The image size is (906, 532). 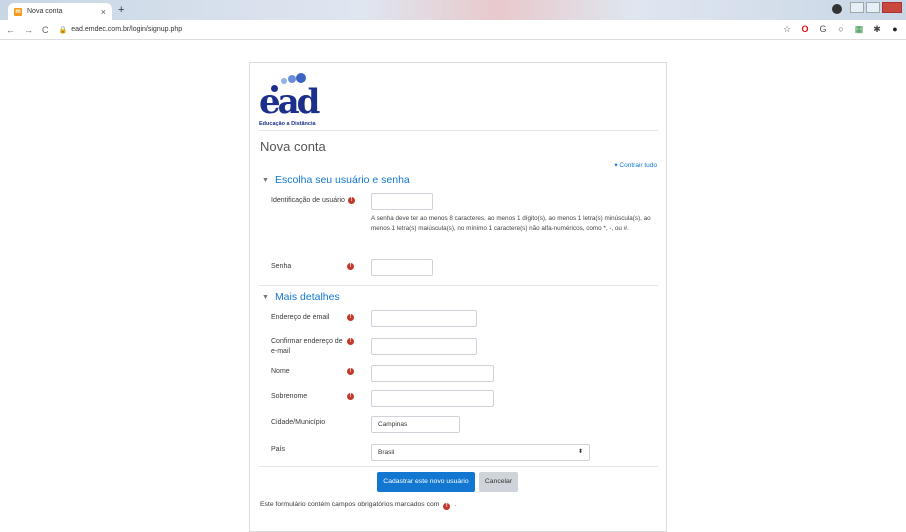 What do you see at coordinates (18, 11) in the screenshot?
I see `site-favicon-icon: m` at bounding box center [18, 11].